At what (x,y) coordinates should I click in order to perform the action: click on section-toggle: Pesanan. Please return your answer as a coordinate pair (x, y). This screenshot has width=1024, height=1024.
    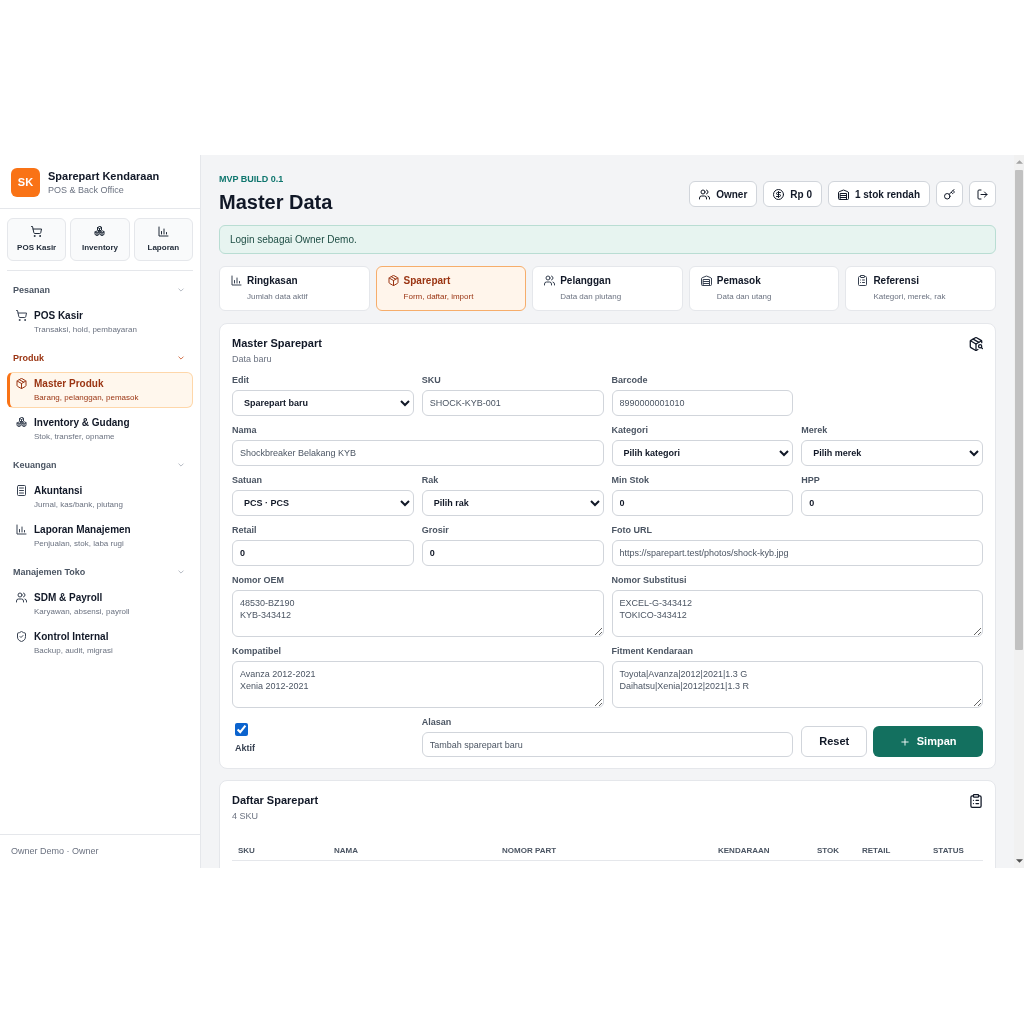
    Looking at the image, I should click on (100, 290).